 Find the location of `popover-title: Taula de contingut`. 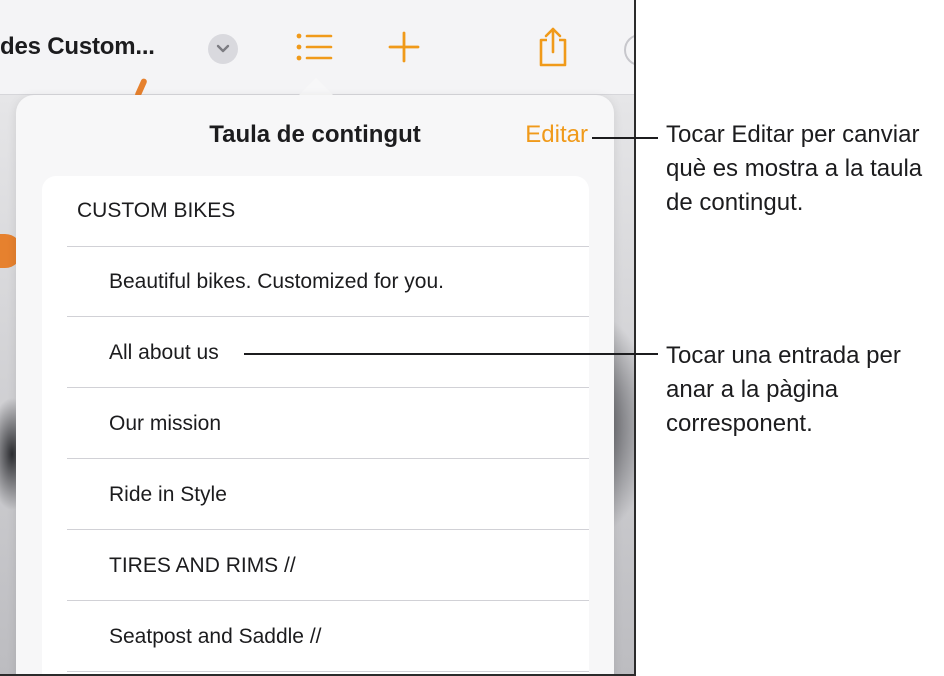

popover-title: Taula de contingut is located at coordinates (315, 134).